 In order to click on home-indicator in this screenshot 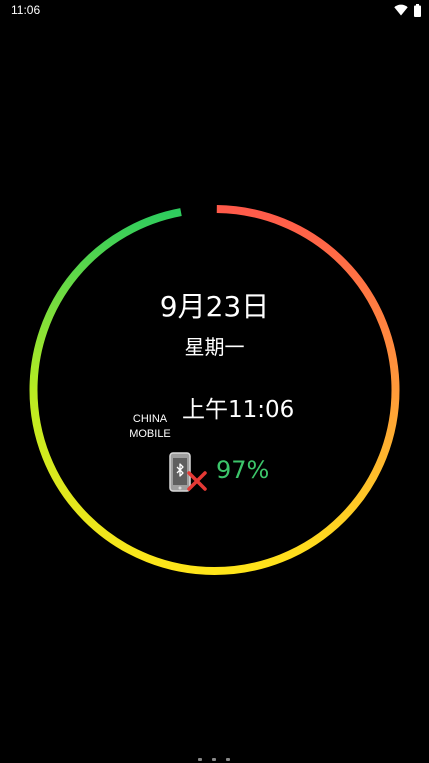, I will do `click(214, 759)`.